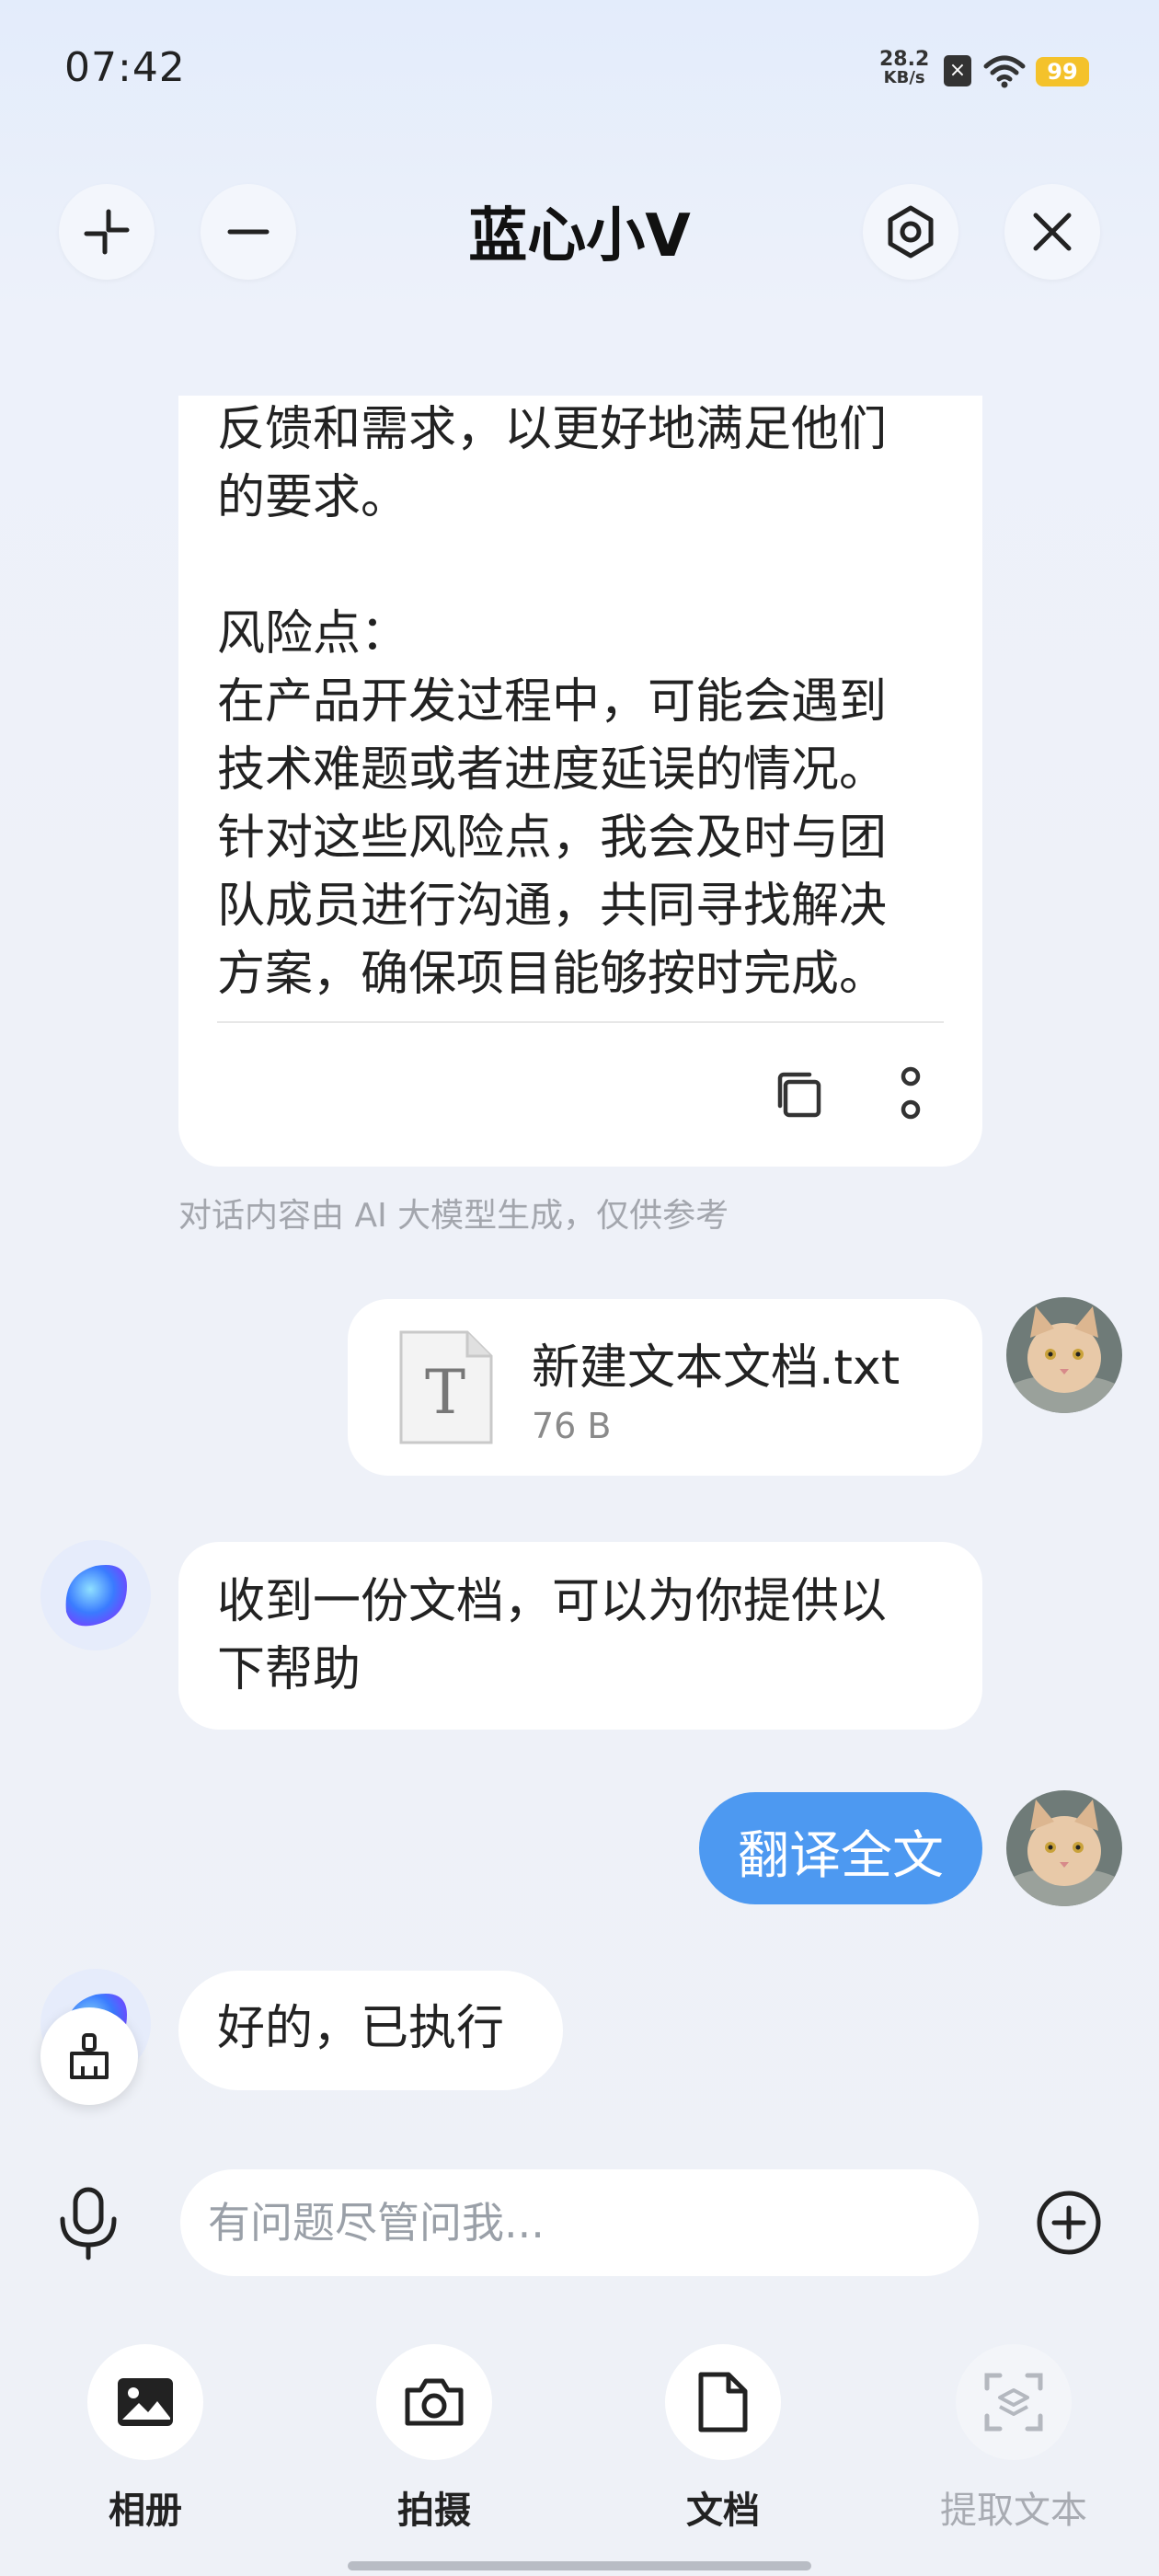  Describe the element at coordinates (957, 70) in the screenshot. I see `sim-off-icon: ×` at that location.